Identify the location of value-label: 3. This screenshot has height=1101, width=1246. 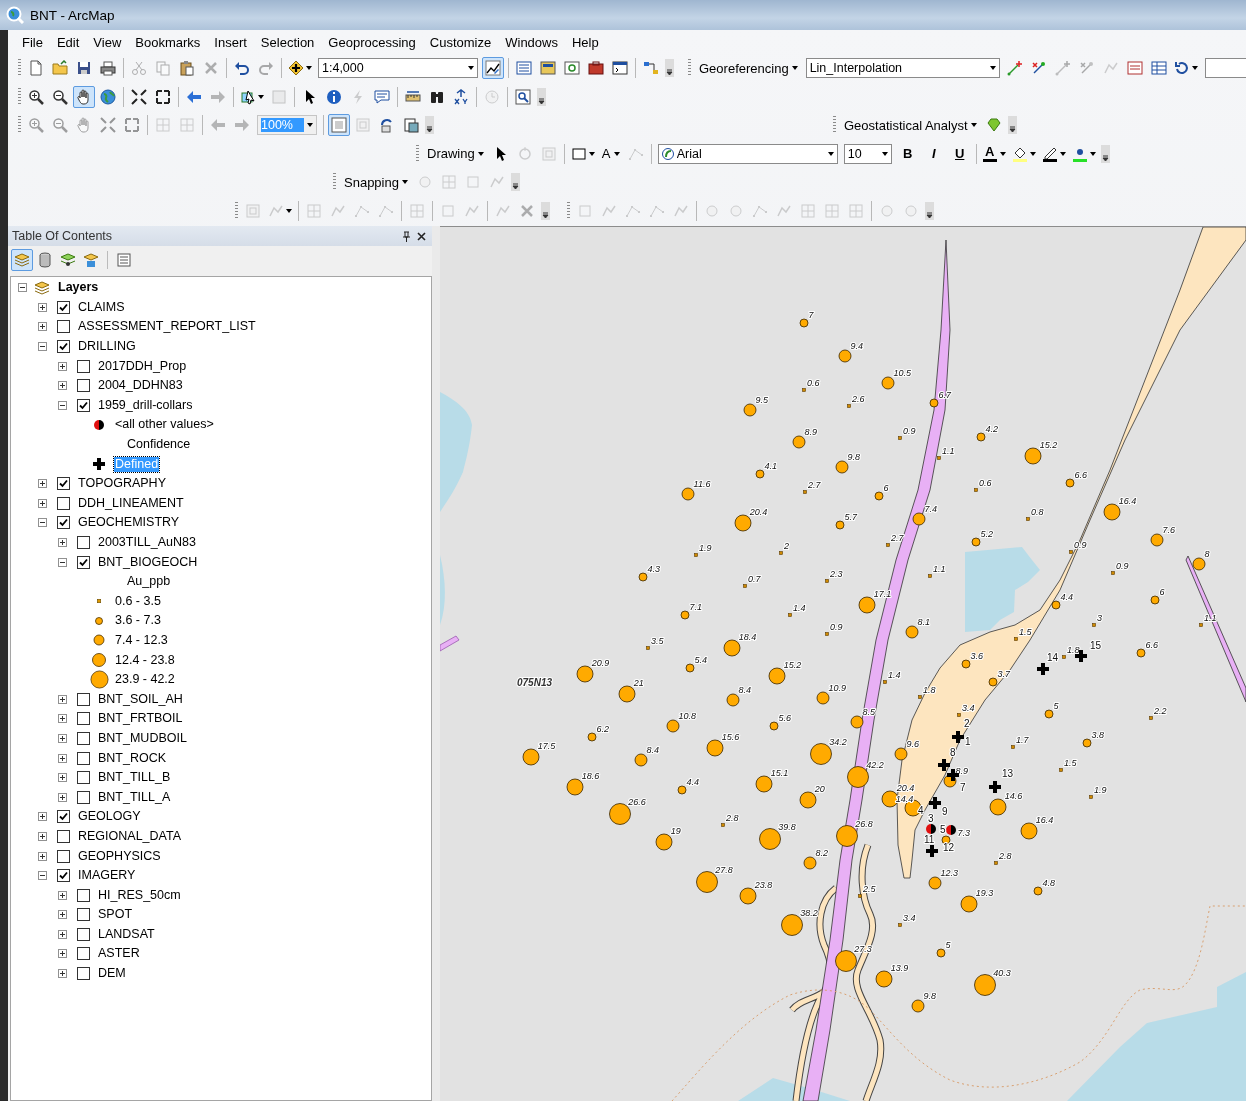
(1099, 618).